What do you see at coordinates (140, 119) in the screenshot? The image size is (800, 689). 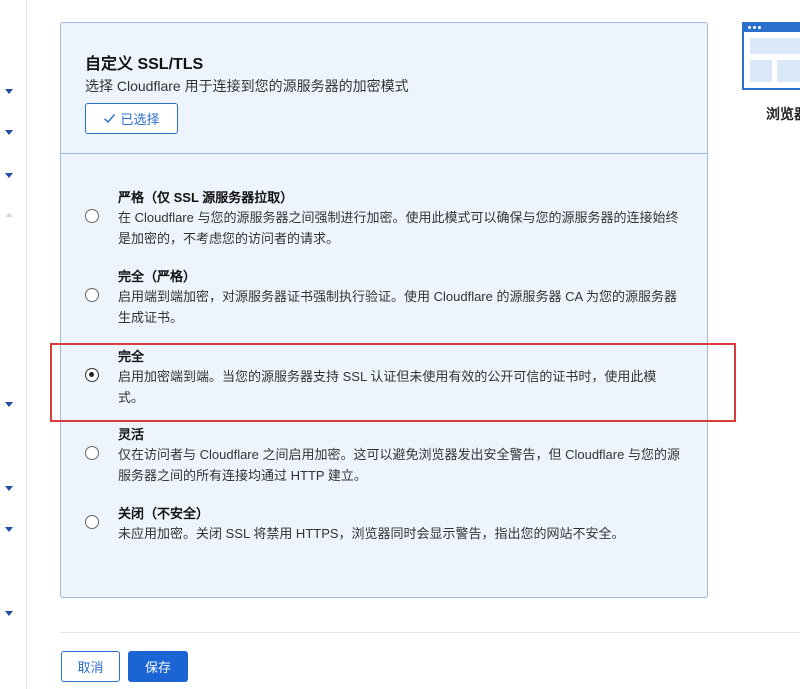 I see `selected-button-label: 已选择` at bounding box center [140, 119].